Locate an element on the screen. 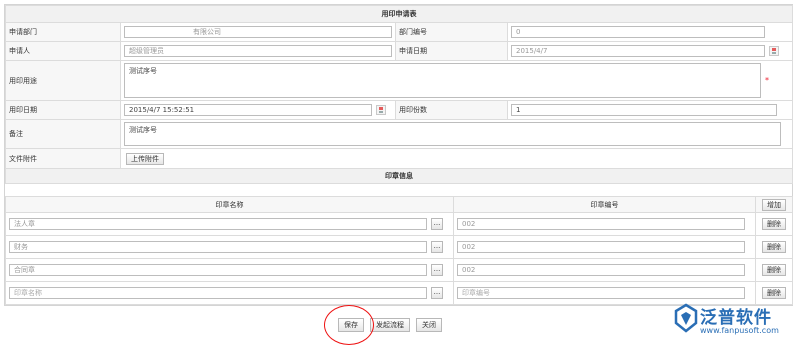 Image resolution: width=800 pixels, height=349 pixels. highlight-circle is located at coordinates (349, 325).